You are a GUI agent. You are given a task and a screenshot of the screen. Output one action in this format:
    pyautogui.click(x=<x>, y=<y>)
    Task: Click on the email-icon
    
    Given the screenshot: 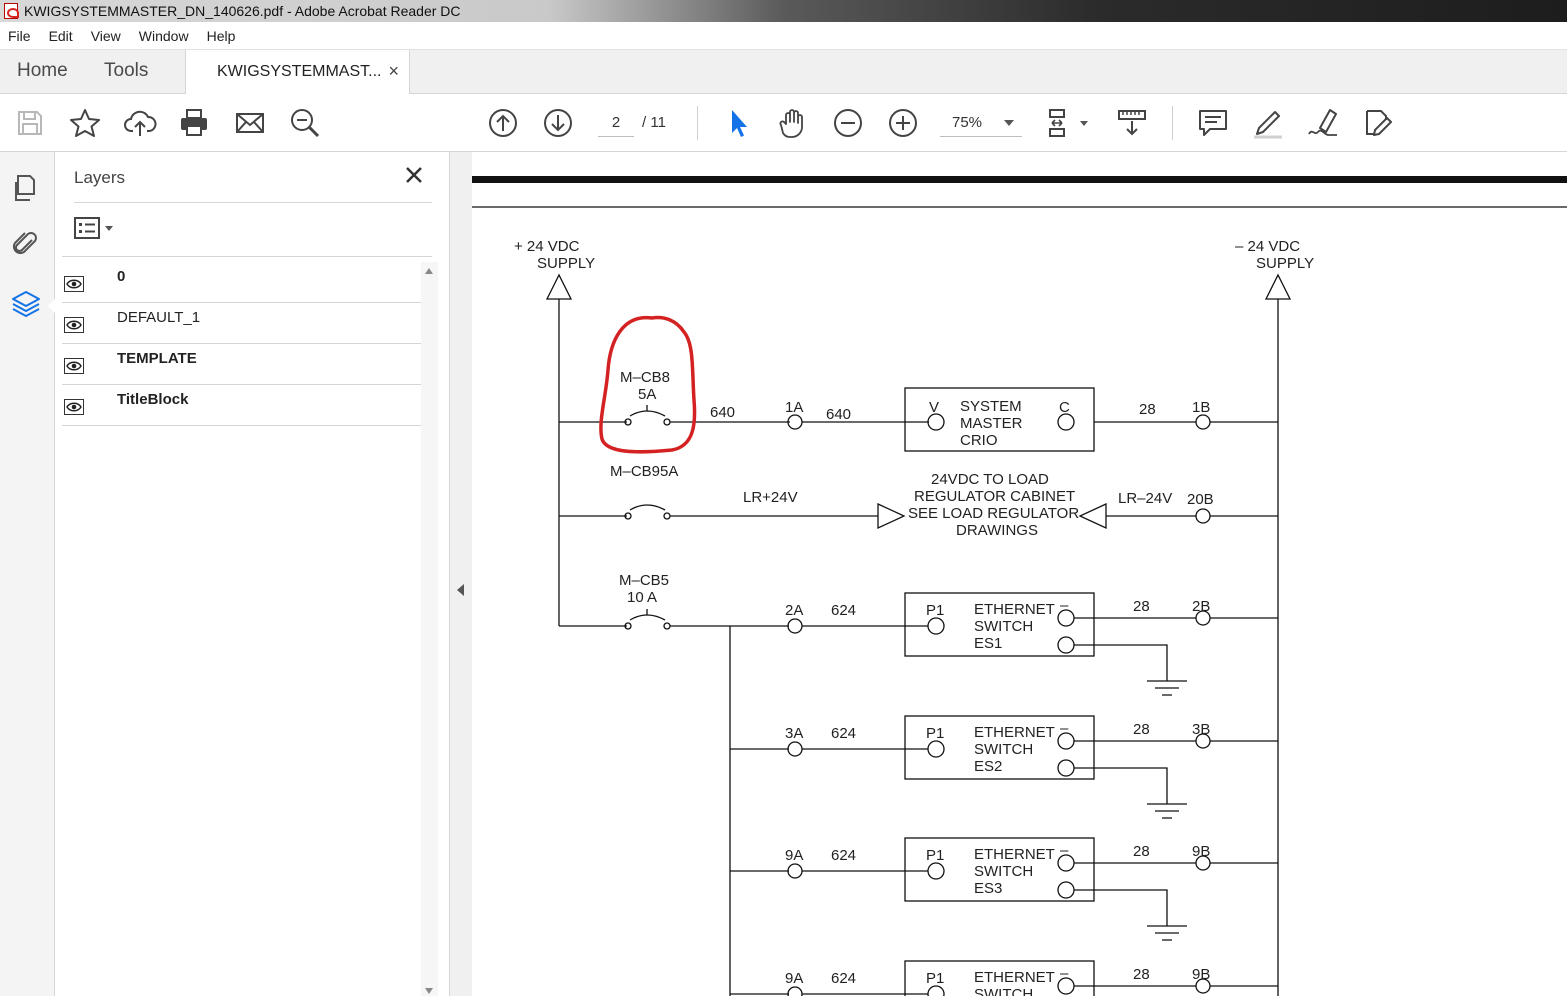 What is the action you would take?
    pyautogui.click(x=250, y=123)
    